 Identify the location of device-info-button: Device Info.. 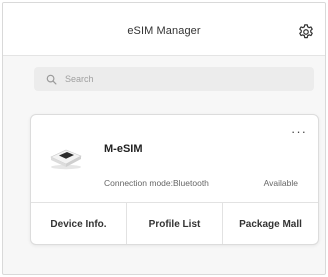
(79, 223).